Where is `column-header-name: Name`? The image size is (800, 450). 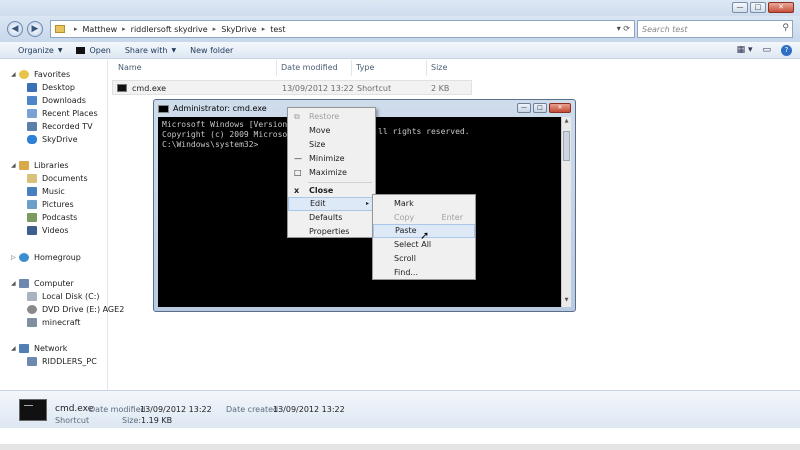
column-header-name: Name is located at coordinates (130, 67).